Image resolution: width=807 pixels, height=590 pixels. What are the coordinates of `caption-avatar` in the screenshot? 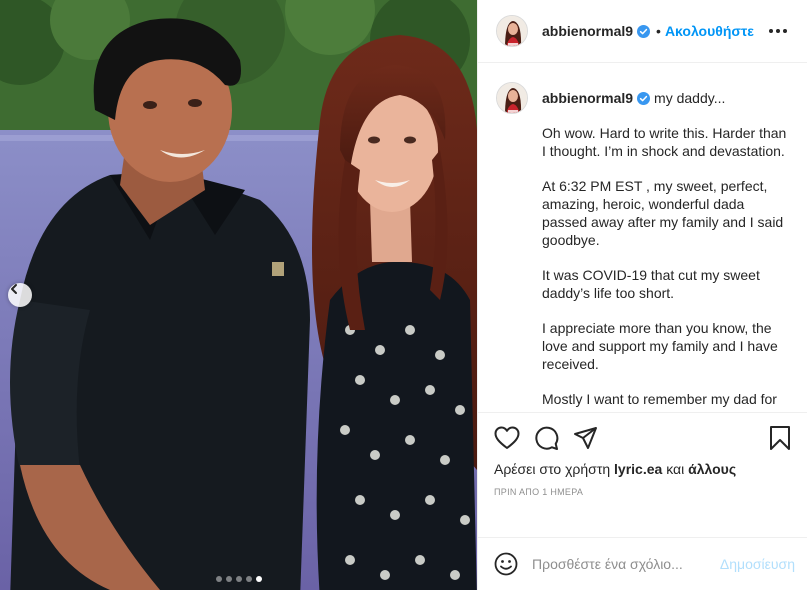 It's located at (512, 98).